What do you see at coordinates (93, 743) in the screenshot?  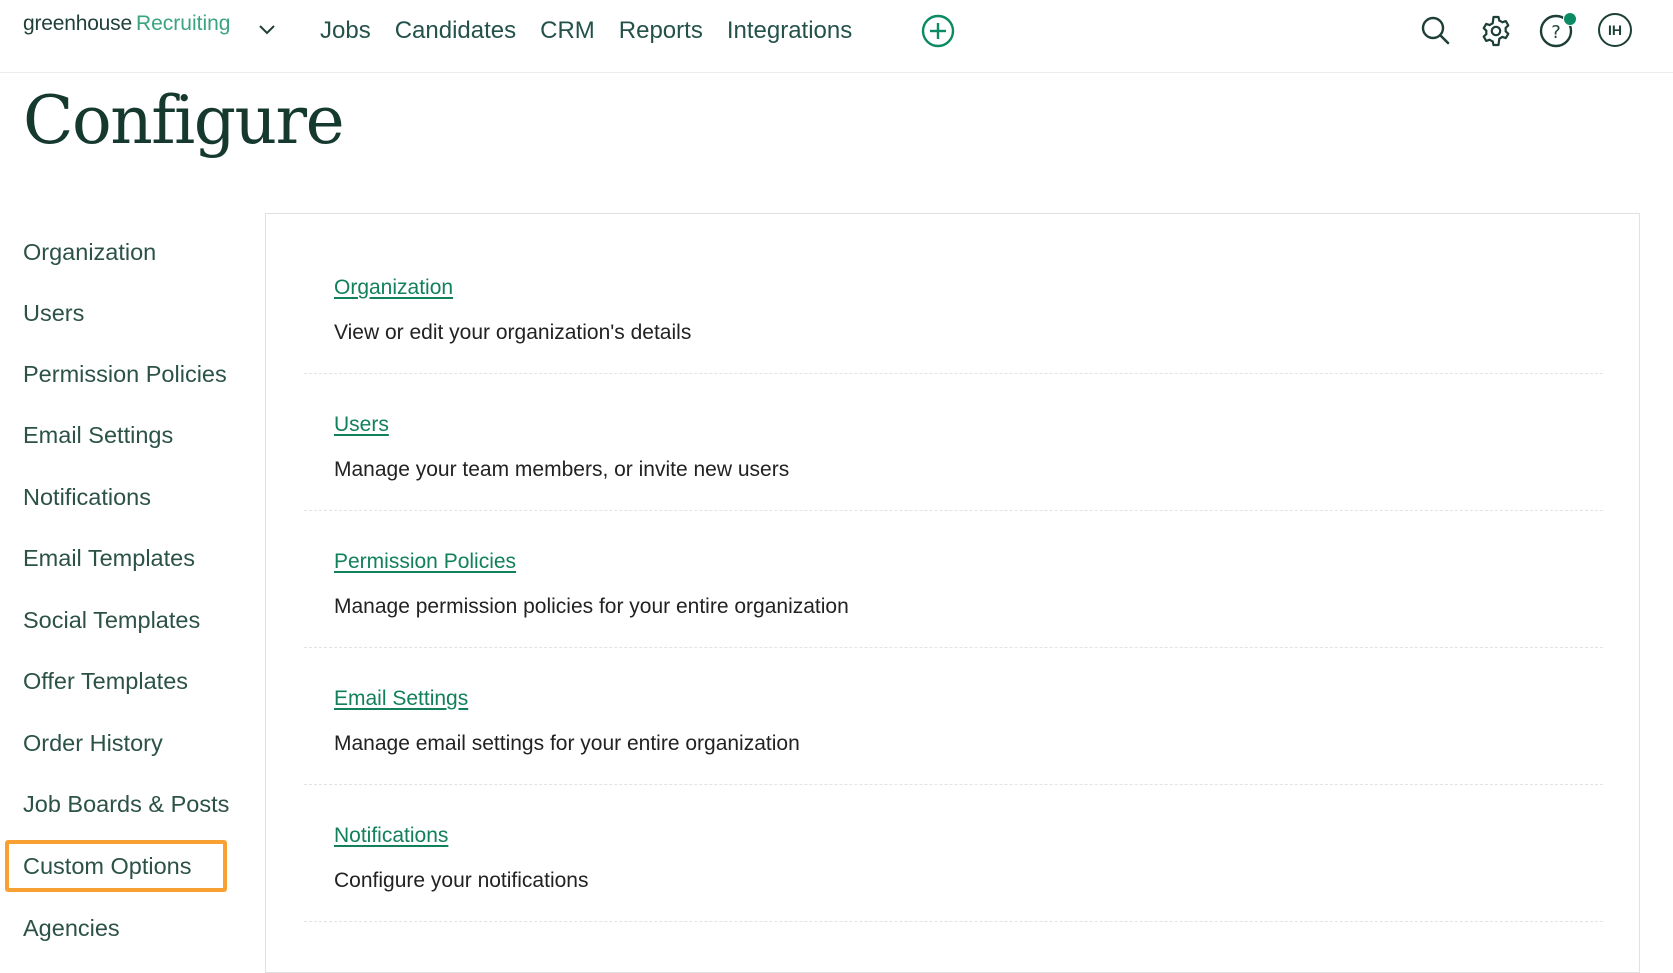 I see `sidebar-item-order-history: Order History` at bounding box center [93, 743].